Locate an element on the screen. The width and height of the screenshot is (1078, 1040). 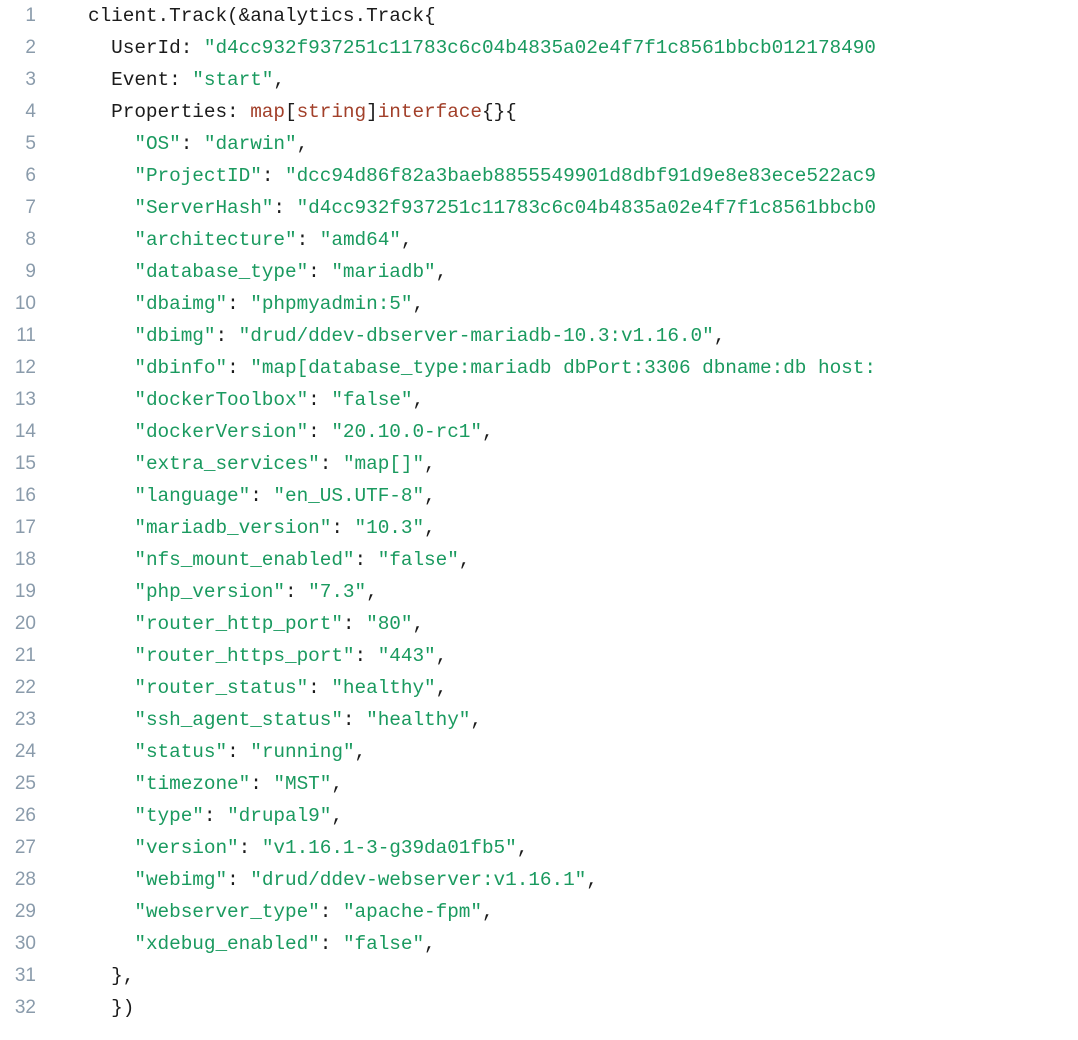
code-line: 10 "dbaimg": "phpmyadmin:5", is located at coordinates (539, 304).